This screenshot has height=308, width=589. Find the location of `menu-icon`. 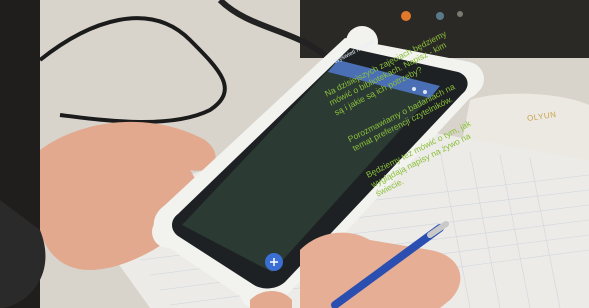

menu-icon is located at coordinates (425, 92).